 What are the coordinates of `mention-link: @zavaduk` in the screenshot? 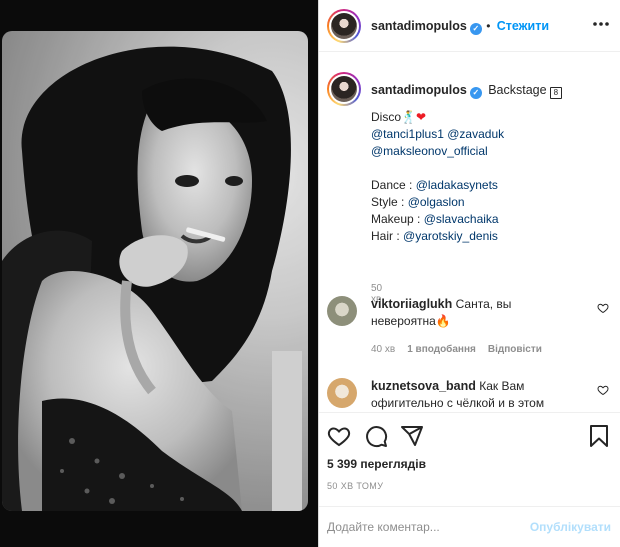 It's located at (475, 134).